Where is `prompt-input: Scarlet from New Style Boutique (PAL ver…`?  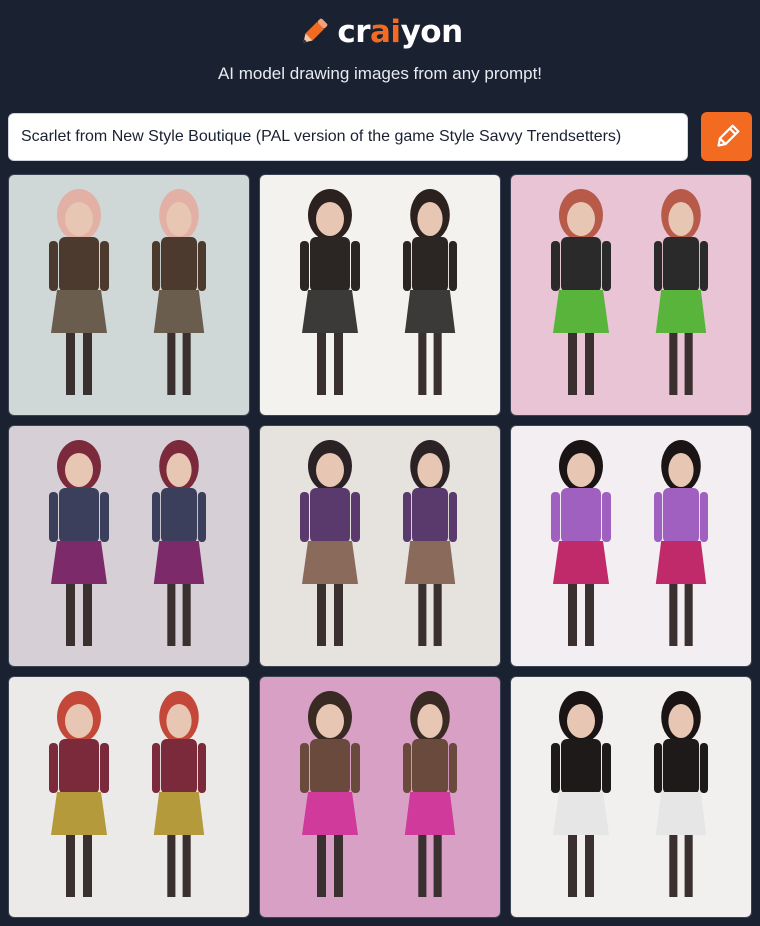
prompt-input: Scarlet from New Style Boutique (PAL ver… is located at coordinates (348, 137).